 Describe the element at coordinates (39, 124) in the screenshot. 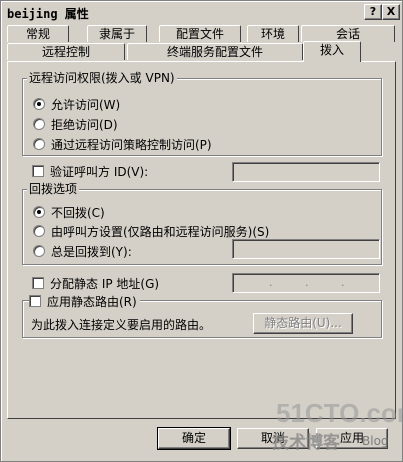

I see `radio-deny-access-indicator` at that location.